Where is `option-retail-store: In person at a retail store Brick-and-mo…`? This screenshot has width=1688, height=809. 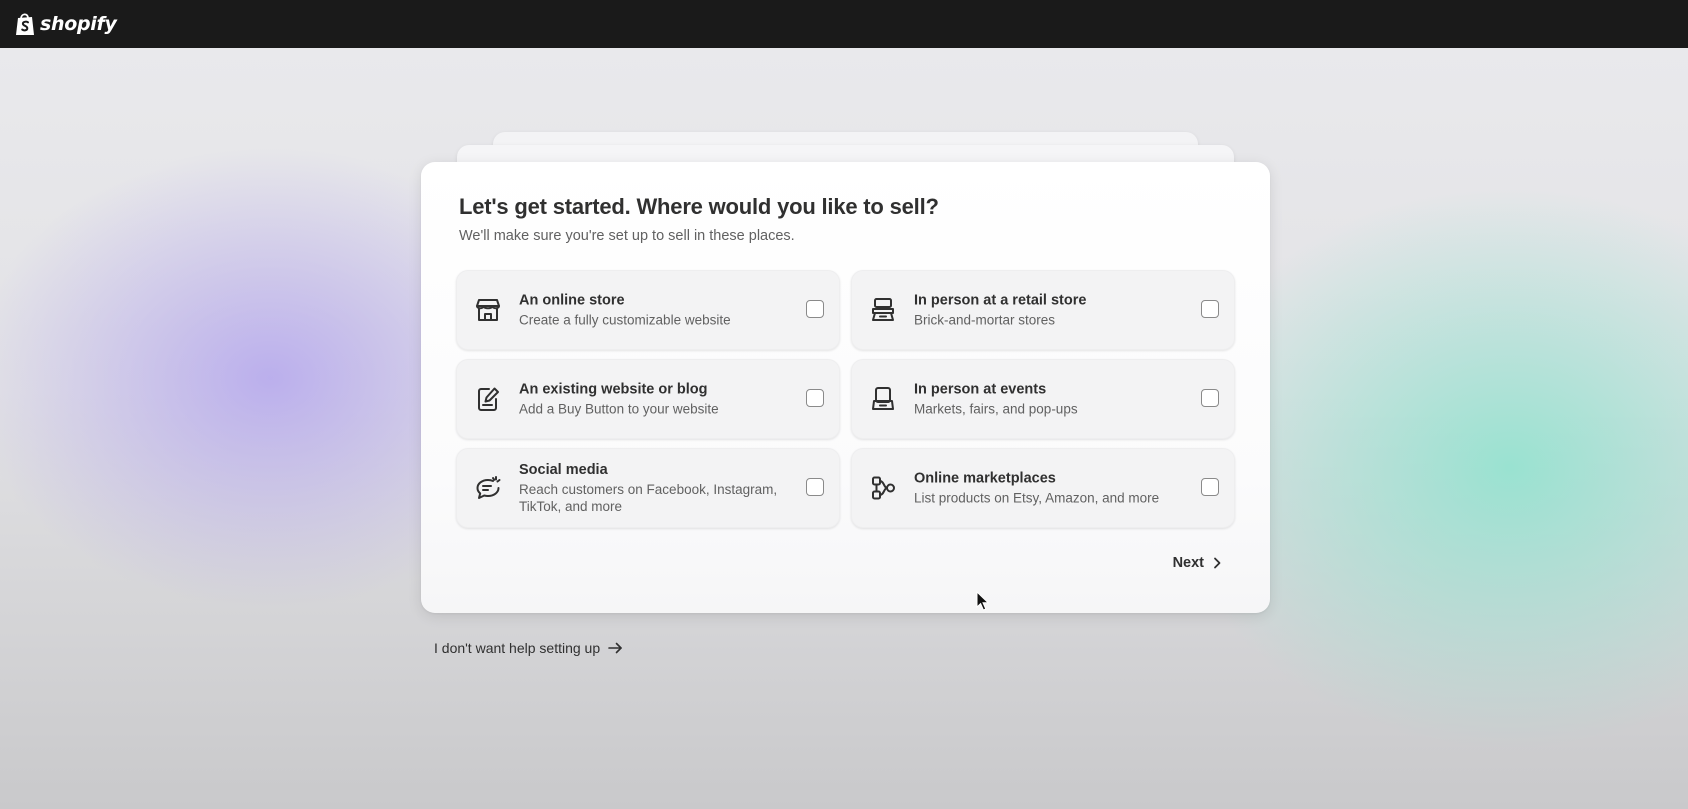 option-retail-store: In person at a retail store Brick-and-mo… is located at coordinates (1043, 310).